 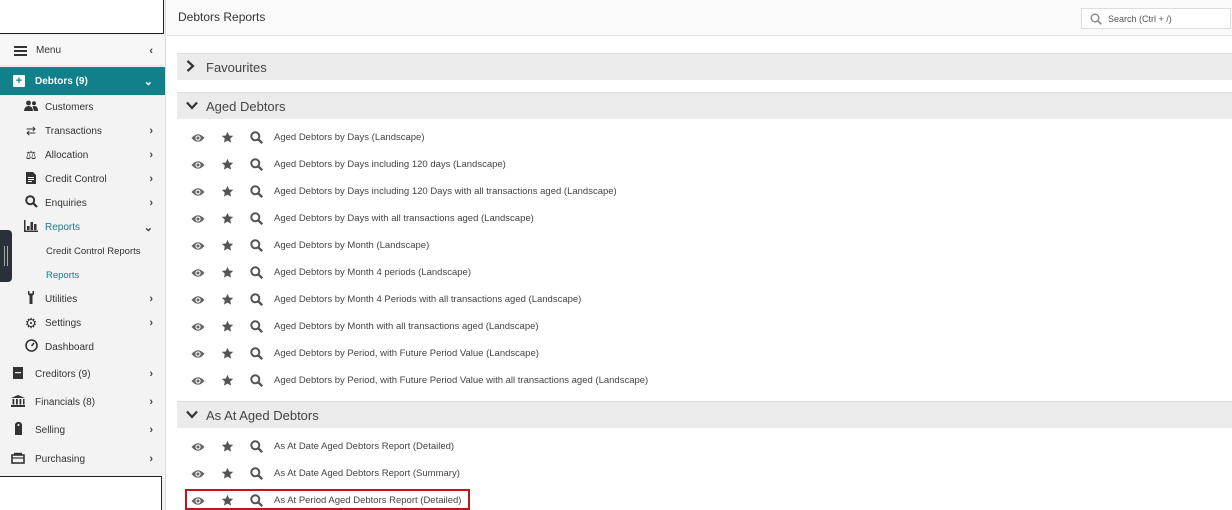 What do you see at coordinates (82, 203) in the screenshot?
I see `sidebar-item-enquiries: Enquiries ›` at bounding box center [82, 203].